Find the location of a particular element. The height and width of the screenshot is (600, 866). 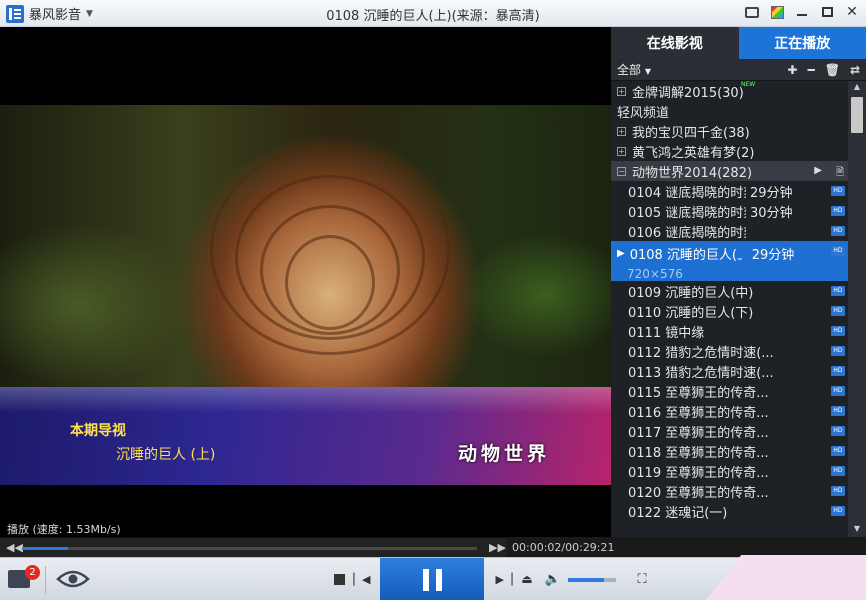

message-icon is located at coordinates (752, 12).